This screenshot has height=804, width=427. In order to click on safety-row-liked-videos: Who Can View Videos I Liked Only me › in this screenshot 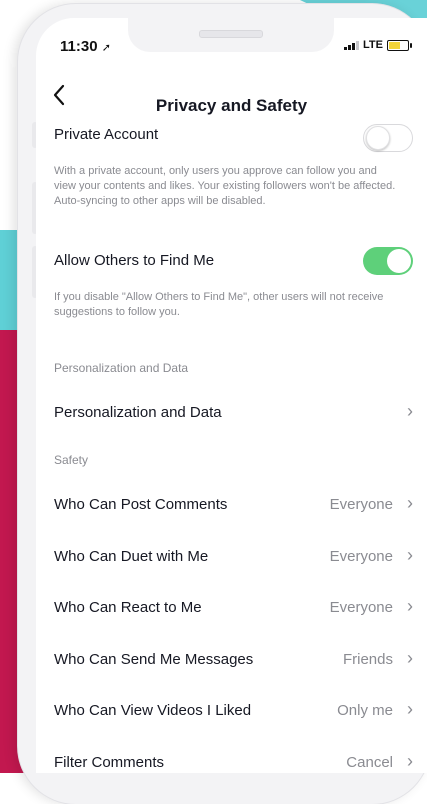, I will do `click(231, 711)`.